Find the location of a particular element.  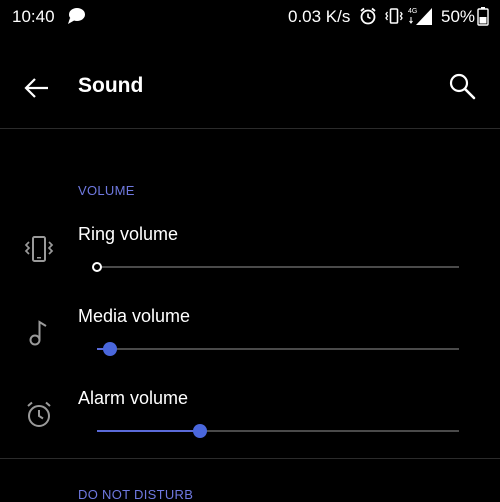

media-volume-slider is located at coordinates (278, 349).